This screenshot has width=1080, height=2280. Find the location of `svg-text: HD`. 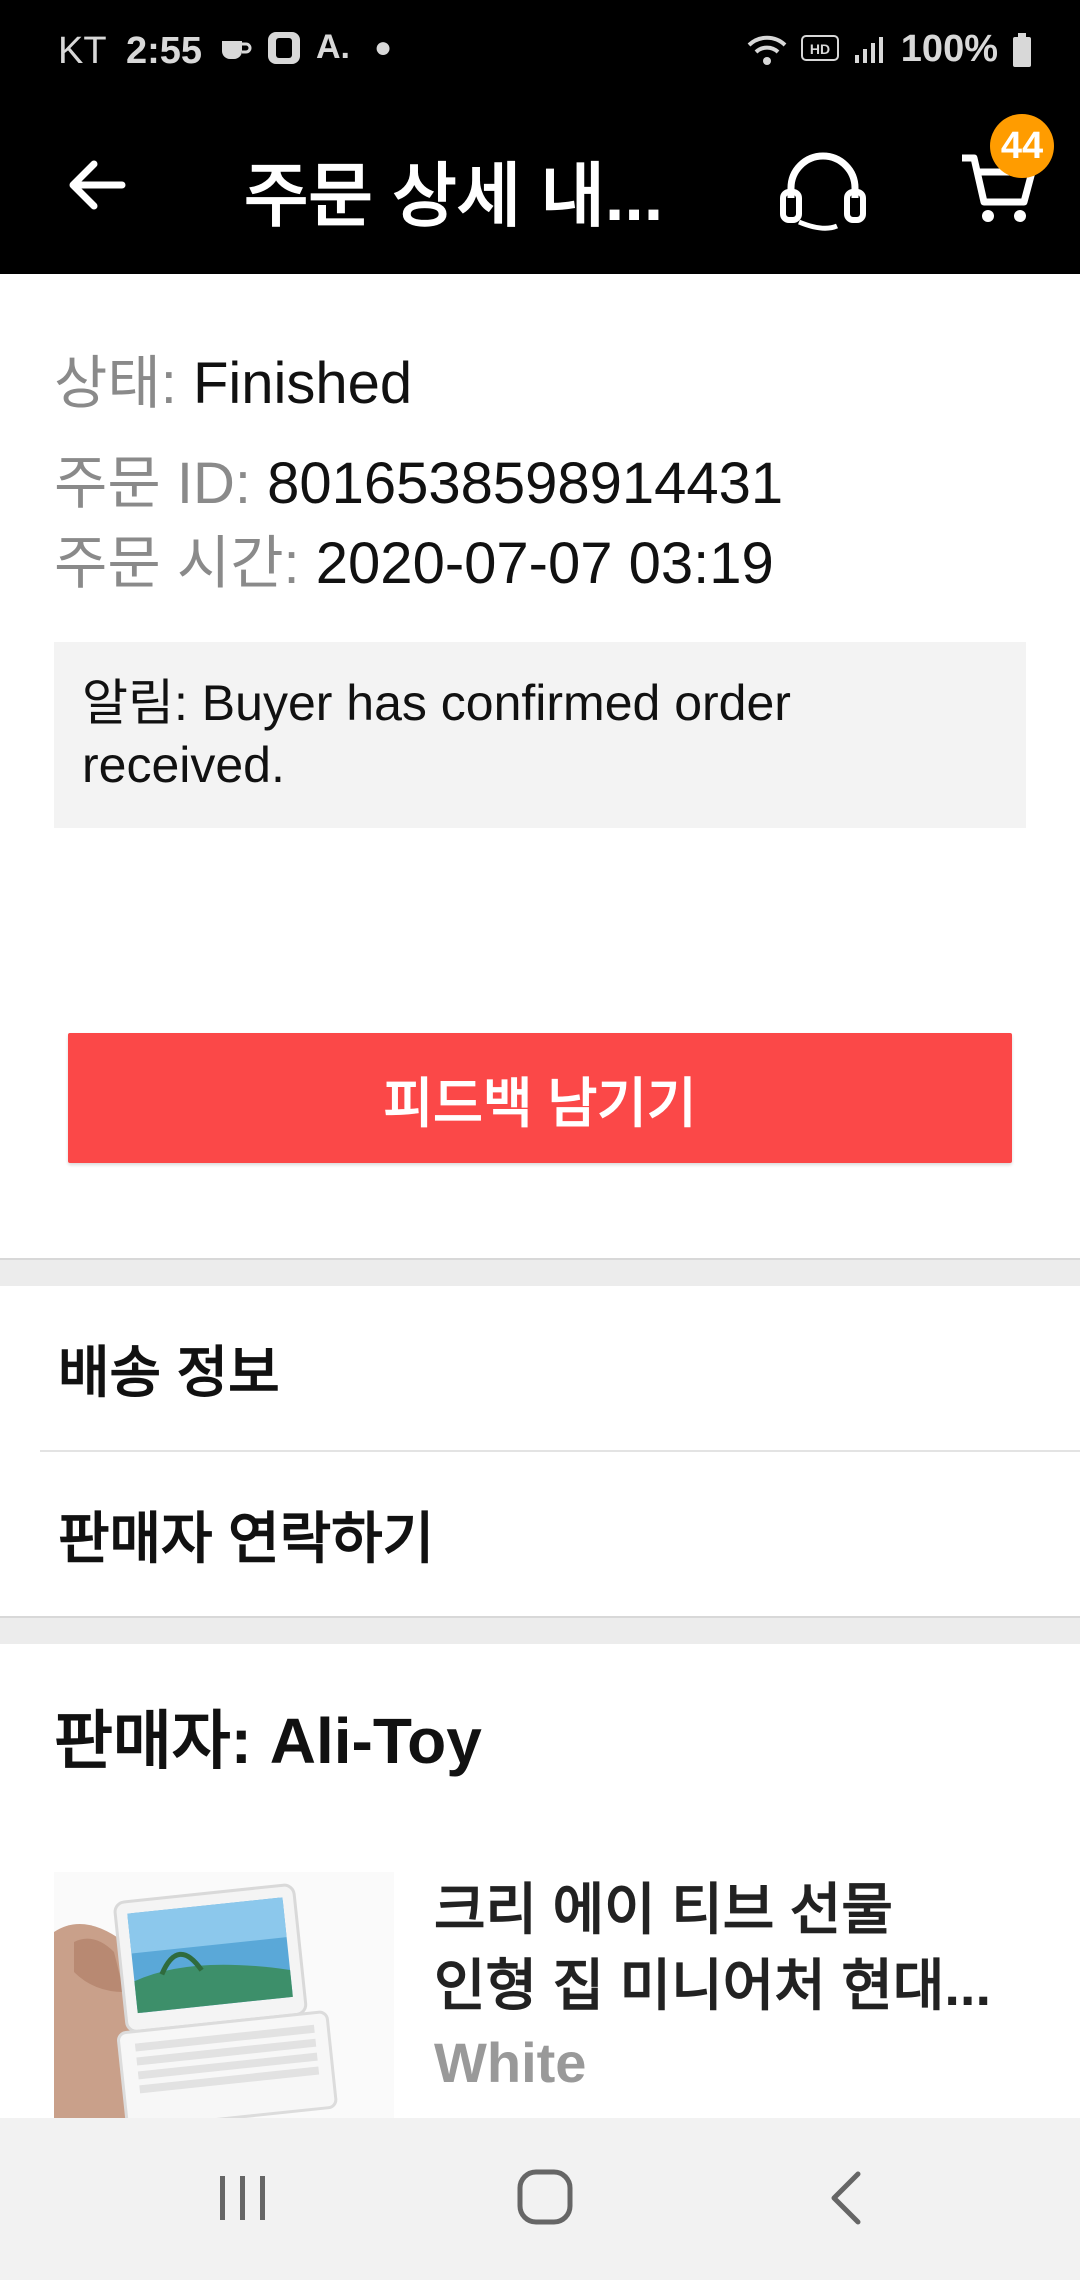

svg-text: HD is located at coordinates (820, 49).